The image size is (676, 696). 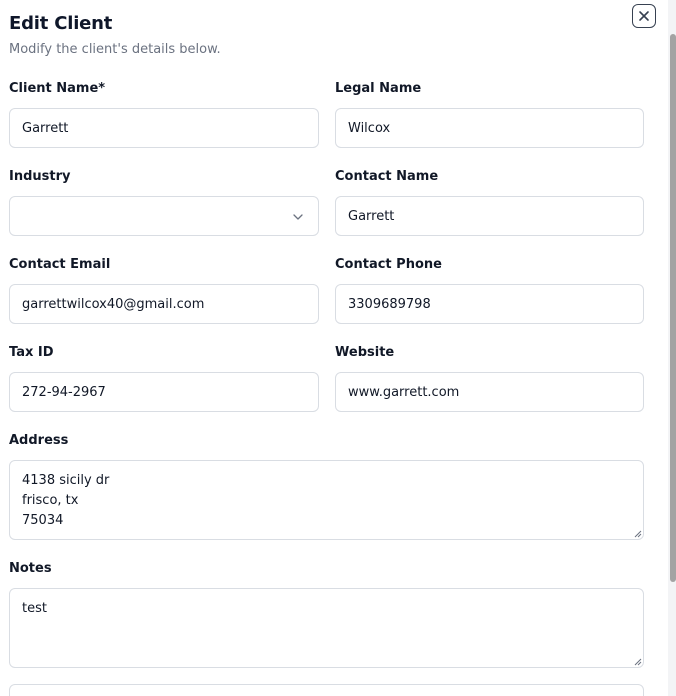 What do you see at coordinates (115, 49) in the screenshot?
I see `dialog-subtitle: Modify the client's details below.` at bounding box center [115, 49].